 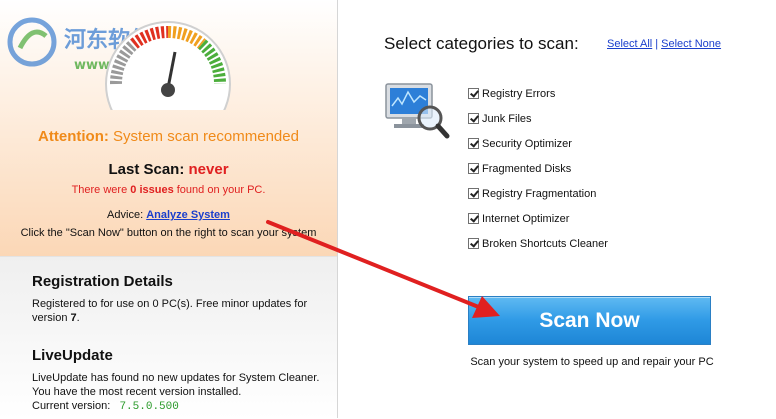 What do you see at coordinates (102, 281) in the screenshot?
I see `registration-title: Registration Details` at bounding box center [102, 281].